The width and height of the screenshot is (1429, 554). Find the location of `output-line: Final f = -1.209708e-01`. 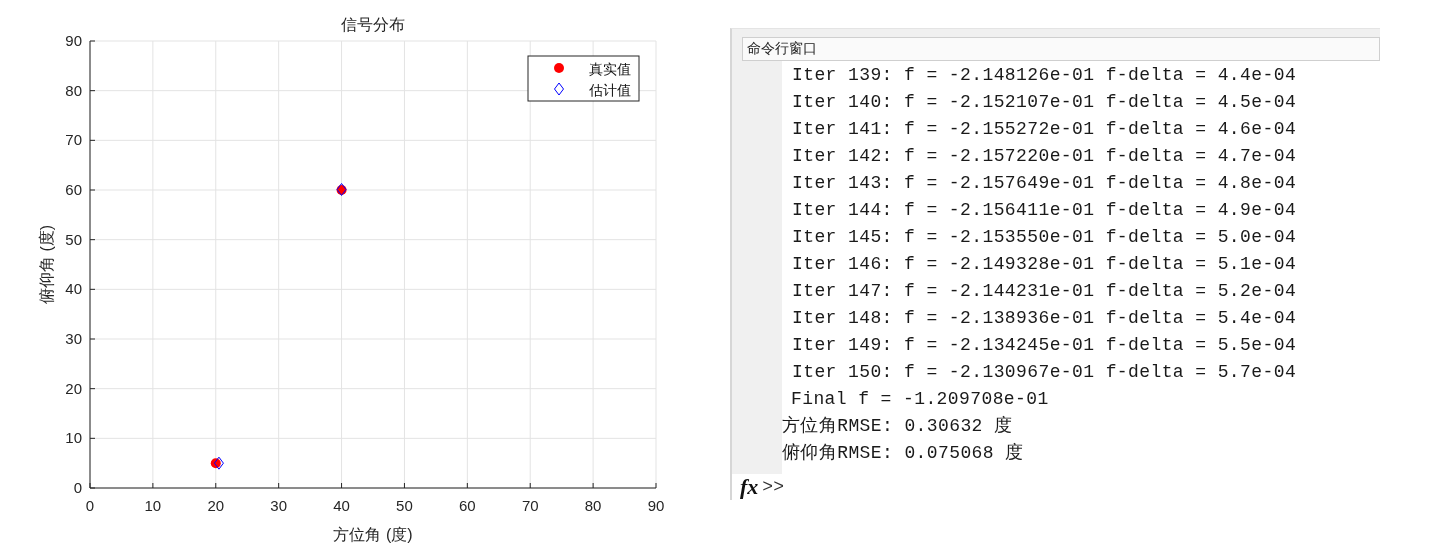

output-line: Final f = -1.209708e-01 is located at coordinates (920, 399).